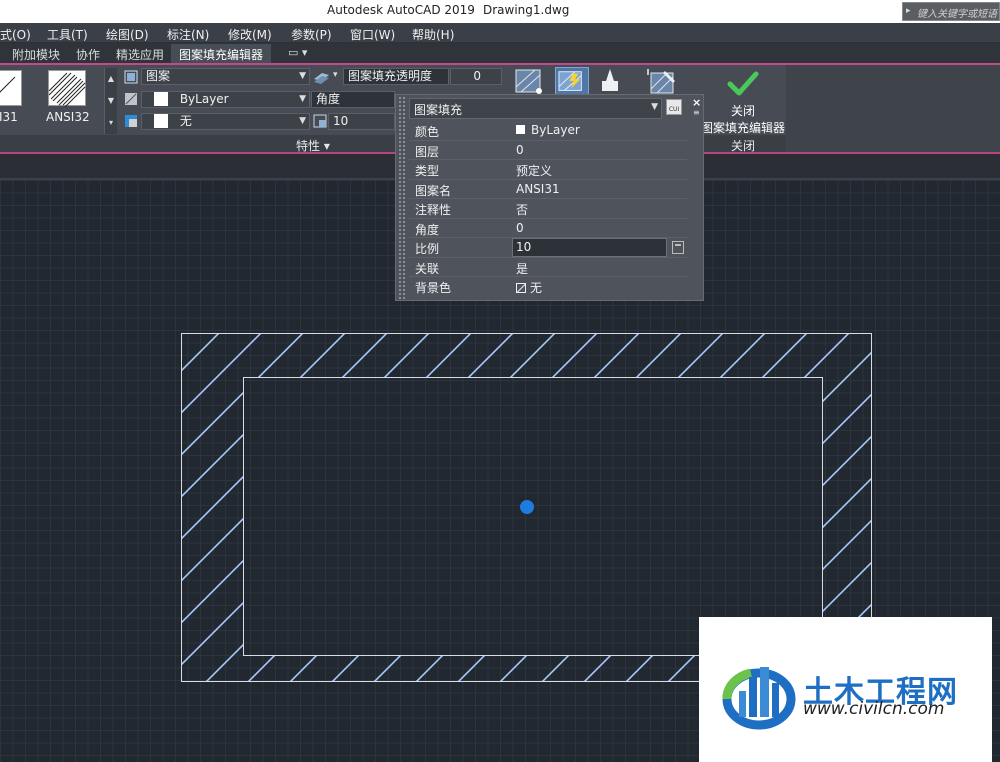  I want to click on background-color-select: 无 ▼, so click(225, 121).